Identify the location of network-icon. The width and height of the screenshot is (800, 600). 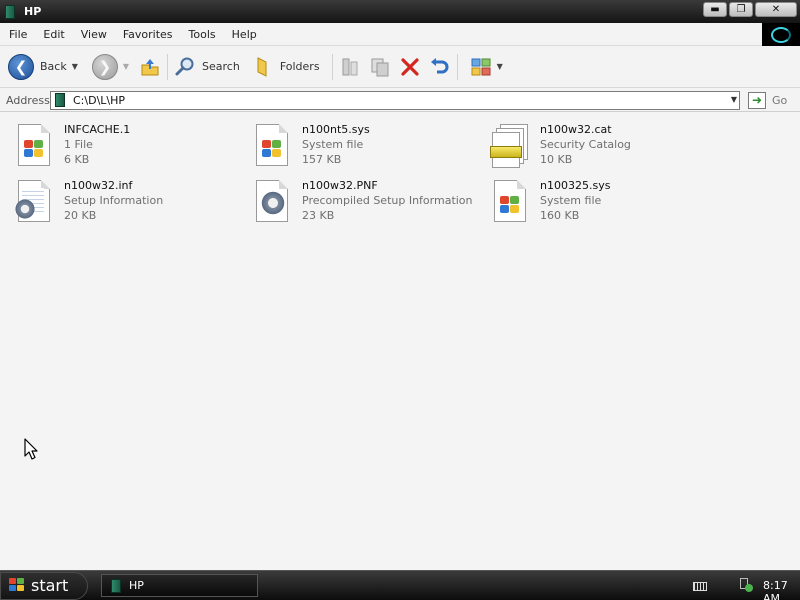
(747, 585).